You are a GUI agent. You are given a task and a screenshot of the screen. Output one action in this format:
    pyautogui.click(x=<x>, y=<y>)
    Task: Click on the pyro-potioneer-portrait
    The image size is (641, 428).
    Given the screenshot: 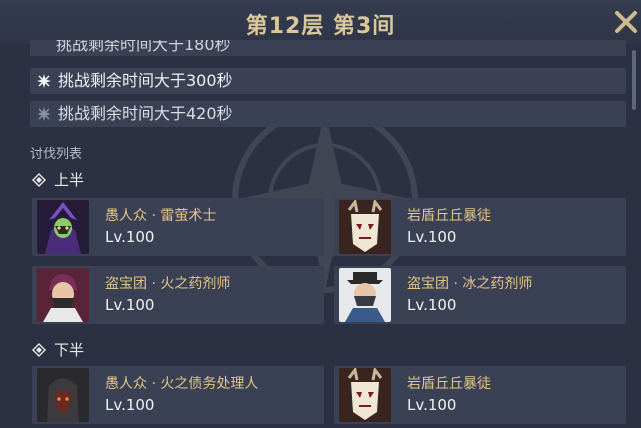 What is the action you would take?
    pyautogui.click(x=63, y=295)
    